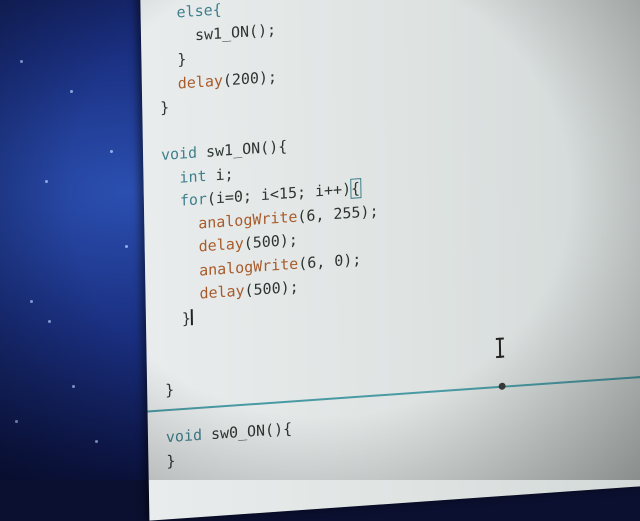 The width and height of the screenshot is (640, 521). I want to click on code-token: i;, so click(219, 174).